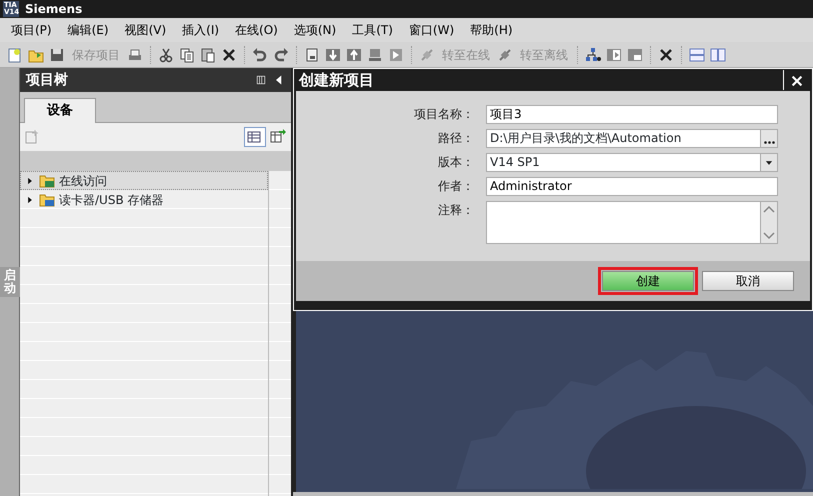 The height and width of the screenshot is (496, 813). Describe the element at coordinates (229, 54) in the screenshot. I see `delete-icon` at that location.